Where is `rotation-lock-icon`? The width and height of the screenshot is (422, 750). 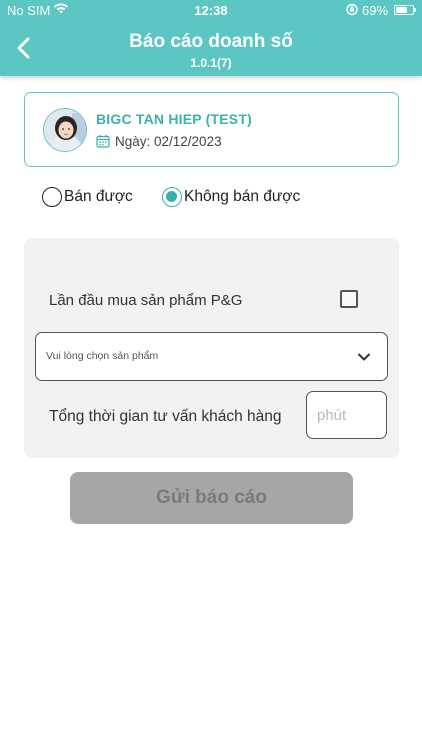 rotation-lock-icon is located at coordinates (352, 9).